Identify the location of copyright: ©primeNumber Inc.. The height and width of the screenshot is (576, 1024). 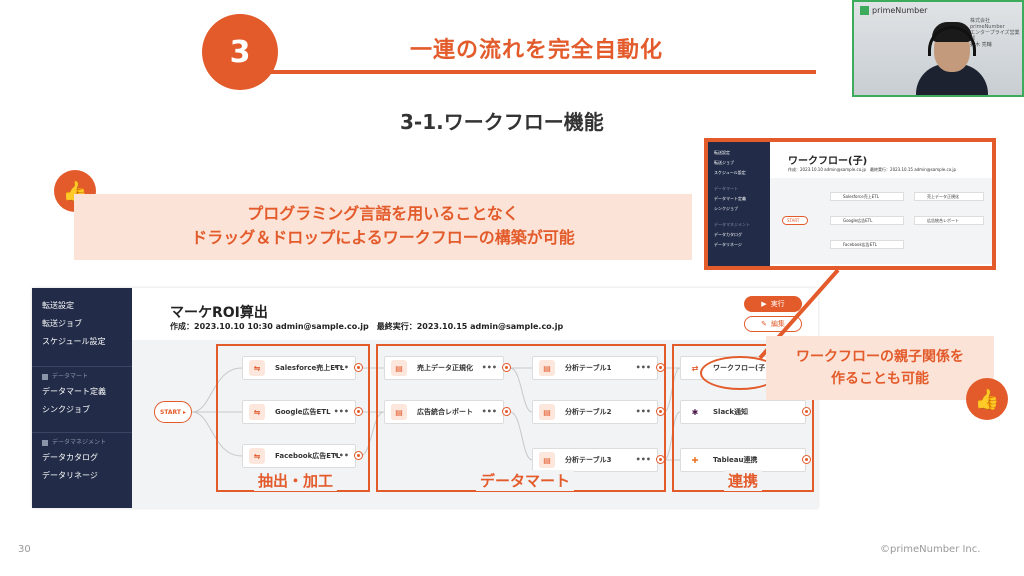
(930, 549).